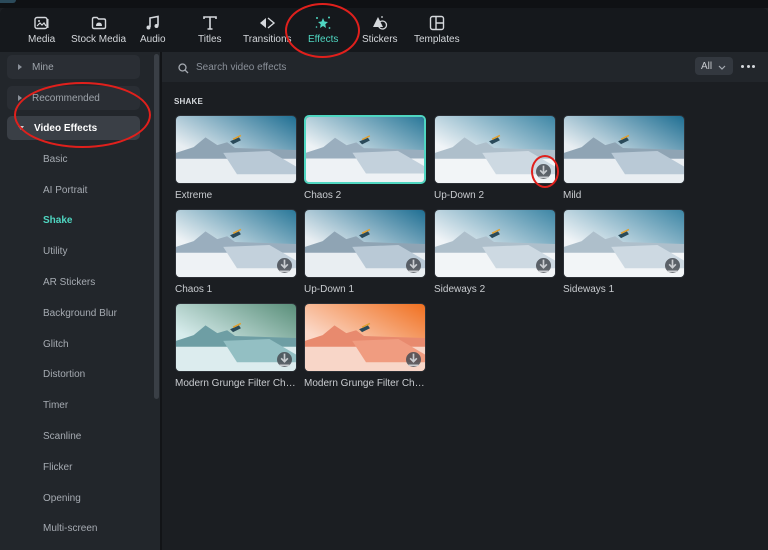 This screenshot has height=550, width=768. What do you see at coordinates (66, 128) in the screenshot?
I see `category-label: Video Effects` at bounding box center [66, 128].